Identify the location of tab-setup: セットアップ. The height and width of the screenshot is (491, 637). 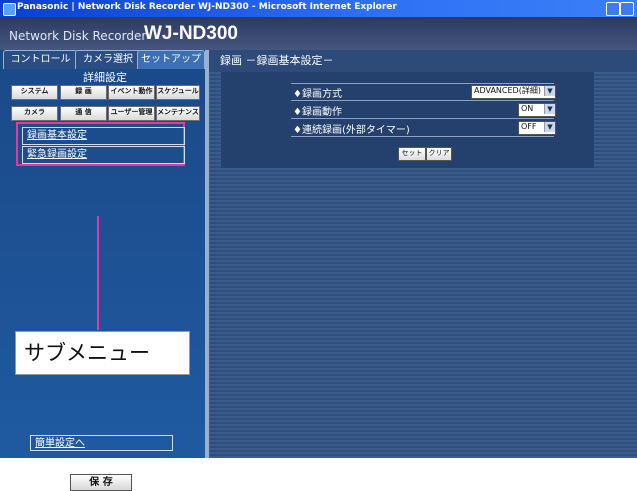
(171, 59).